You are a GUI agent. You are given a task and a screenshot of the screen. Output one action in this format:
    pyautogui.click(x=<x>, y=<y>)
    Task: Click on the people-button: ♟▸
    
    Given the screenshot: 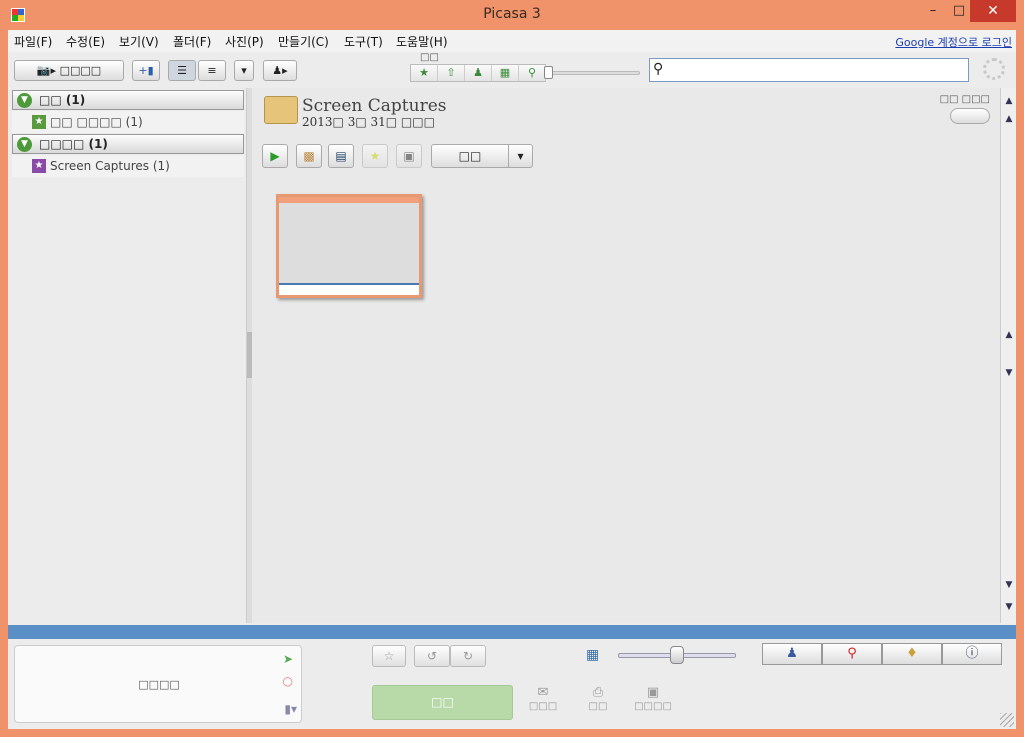 What is the action you would take?
    pyautogui.click(x=280, y=70)
    